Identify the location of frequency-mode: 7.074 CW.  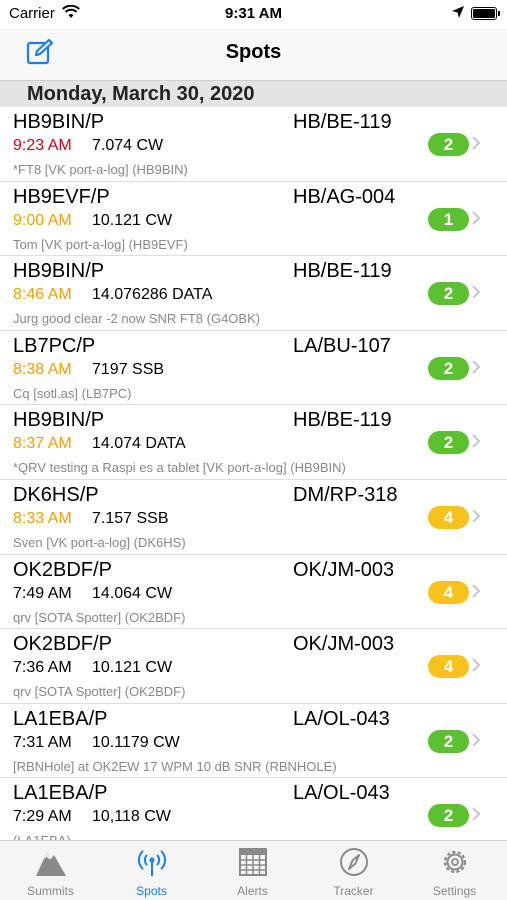
(128, 145).